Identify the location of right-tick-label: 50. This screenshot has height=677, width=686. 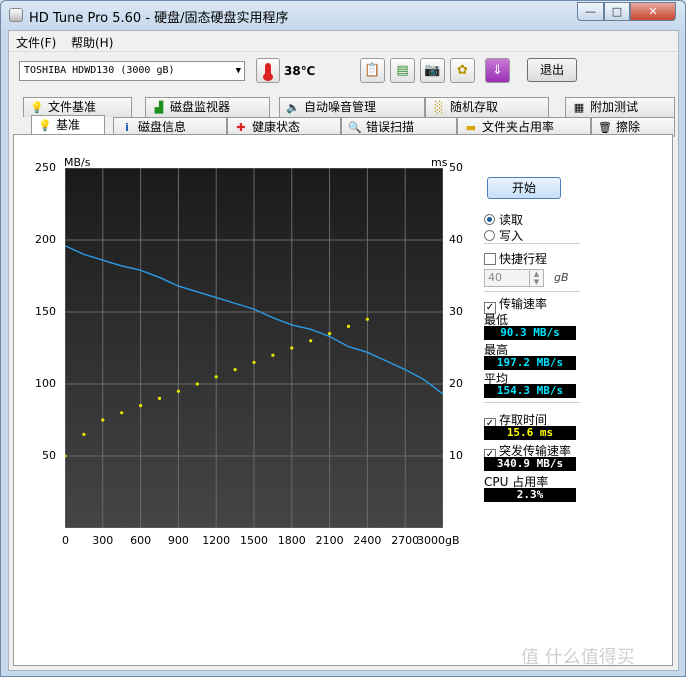
(456, 167).